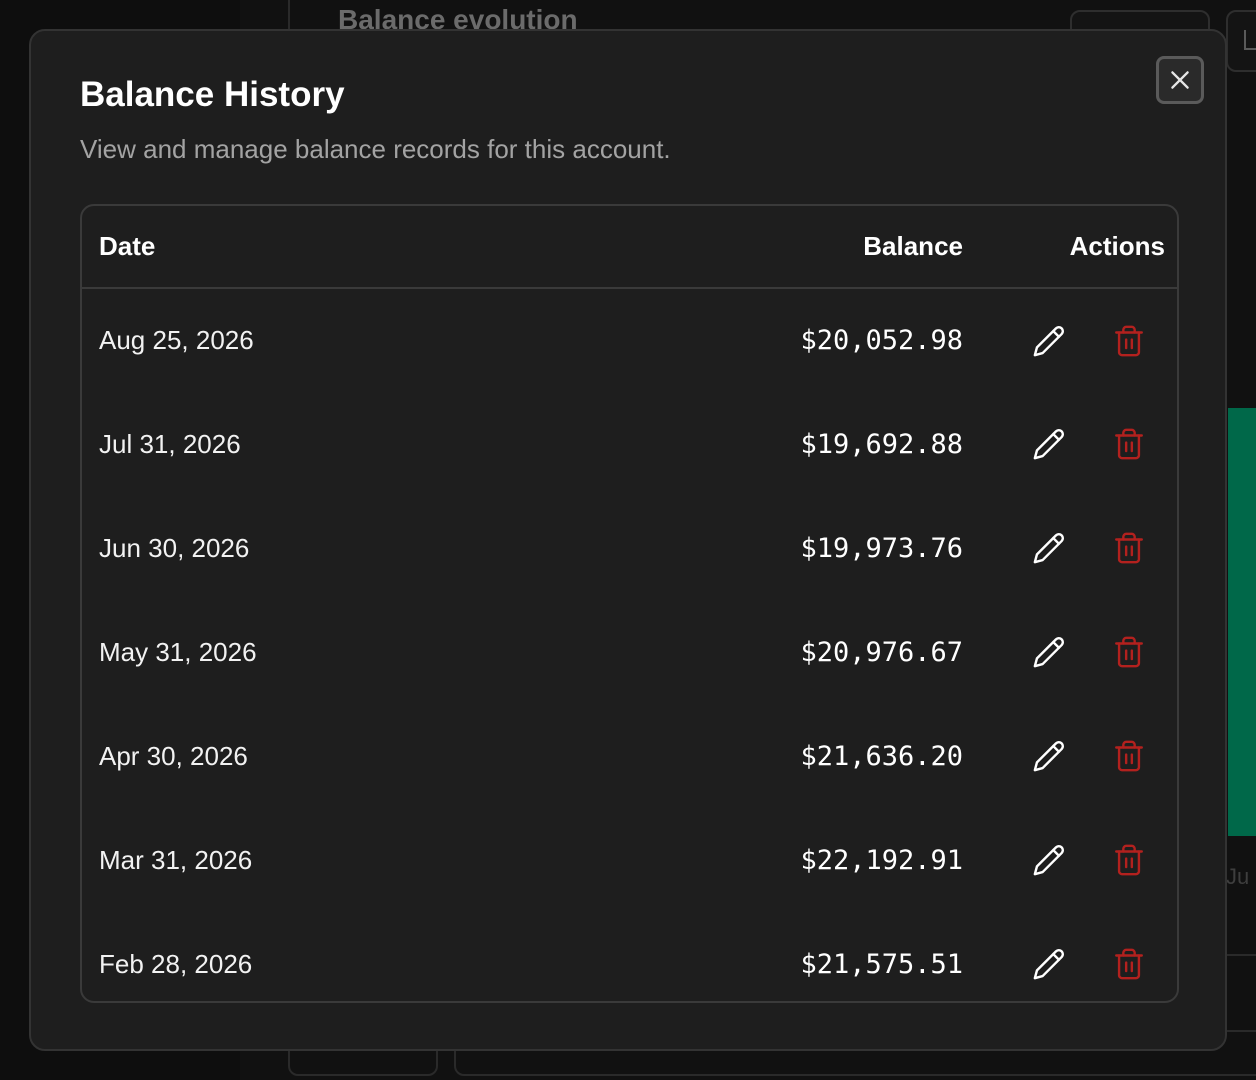 The image size is (1256, 1080). I want to click on header-actions: Actions, so click(1117, 246).